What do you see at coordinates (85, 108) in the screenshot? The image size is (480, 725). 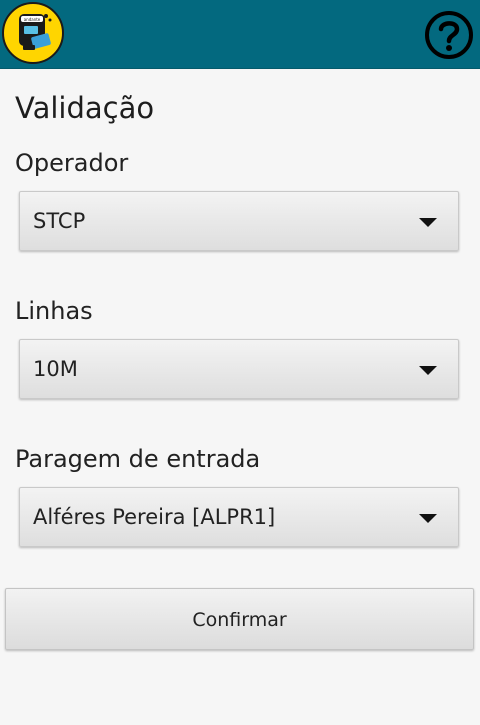 I see `page-title: Validação` at bounding box center [85, 108].